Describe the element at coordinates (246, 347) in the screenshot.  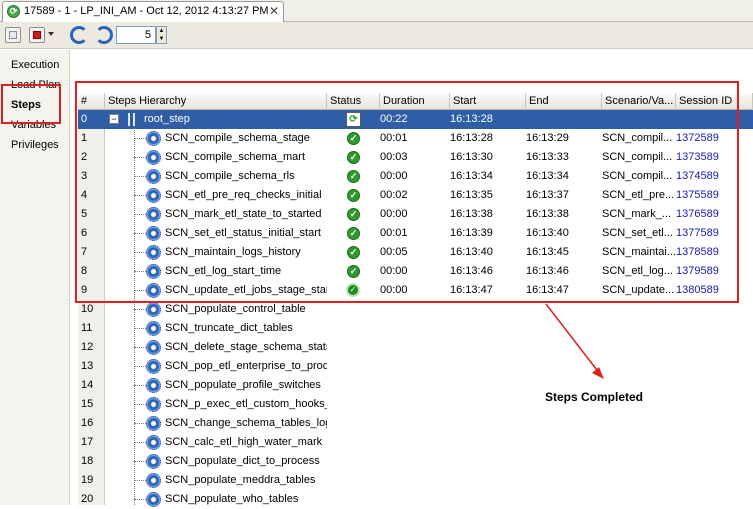
I see `step-name: SCN_delete_stage_schema_stats` at that location.